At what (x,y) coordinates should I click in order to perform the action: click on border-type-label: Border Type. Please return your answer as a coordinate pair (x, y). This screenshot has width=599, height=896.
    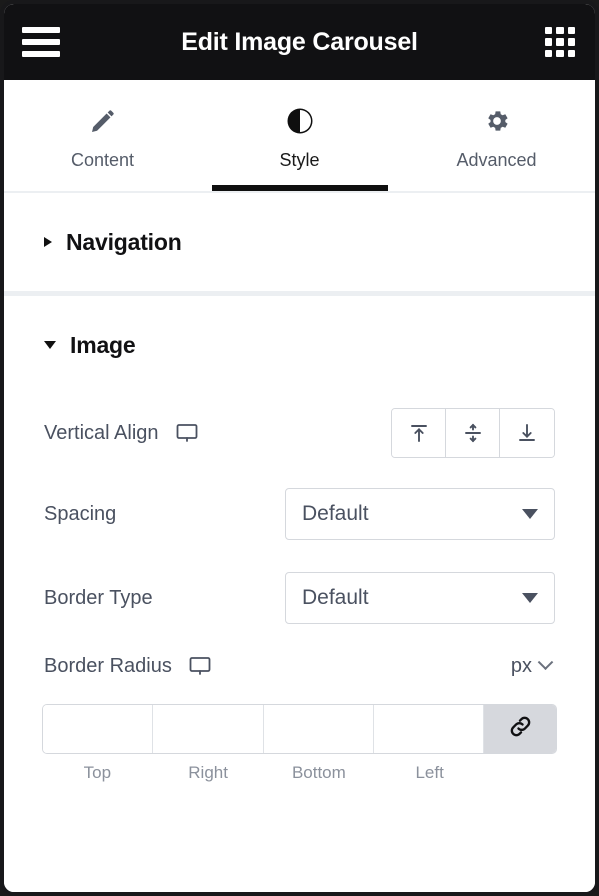
    Looking at the image, I should click on (98, 597).